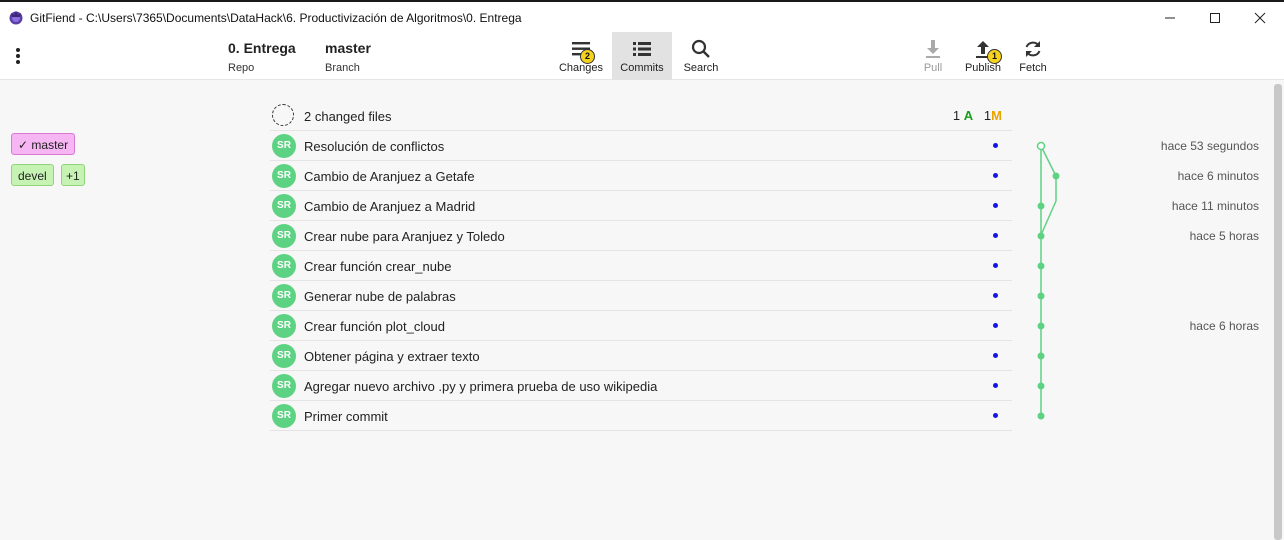 Image resolution: width=1284 pixels, height=540 pixels. I want to click on commit-time: hace 53 segundos, so click(1209, 146).